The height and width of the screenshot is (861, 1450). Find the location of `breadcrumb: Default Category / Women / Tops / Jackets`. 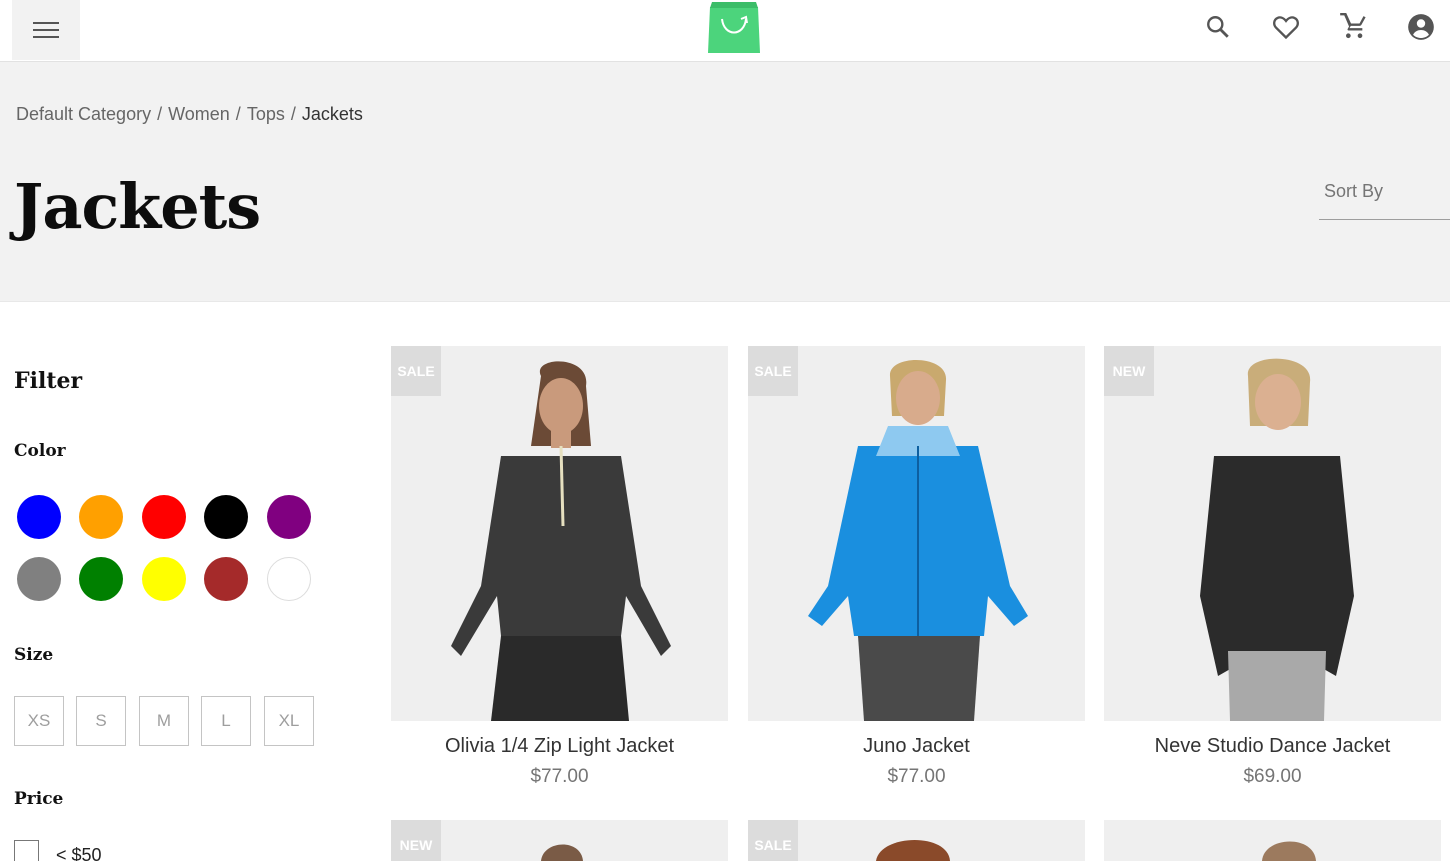

breadcrumb: Default Category / Women / Tops / Jackets is located at coordinates (189, 114).